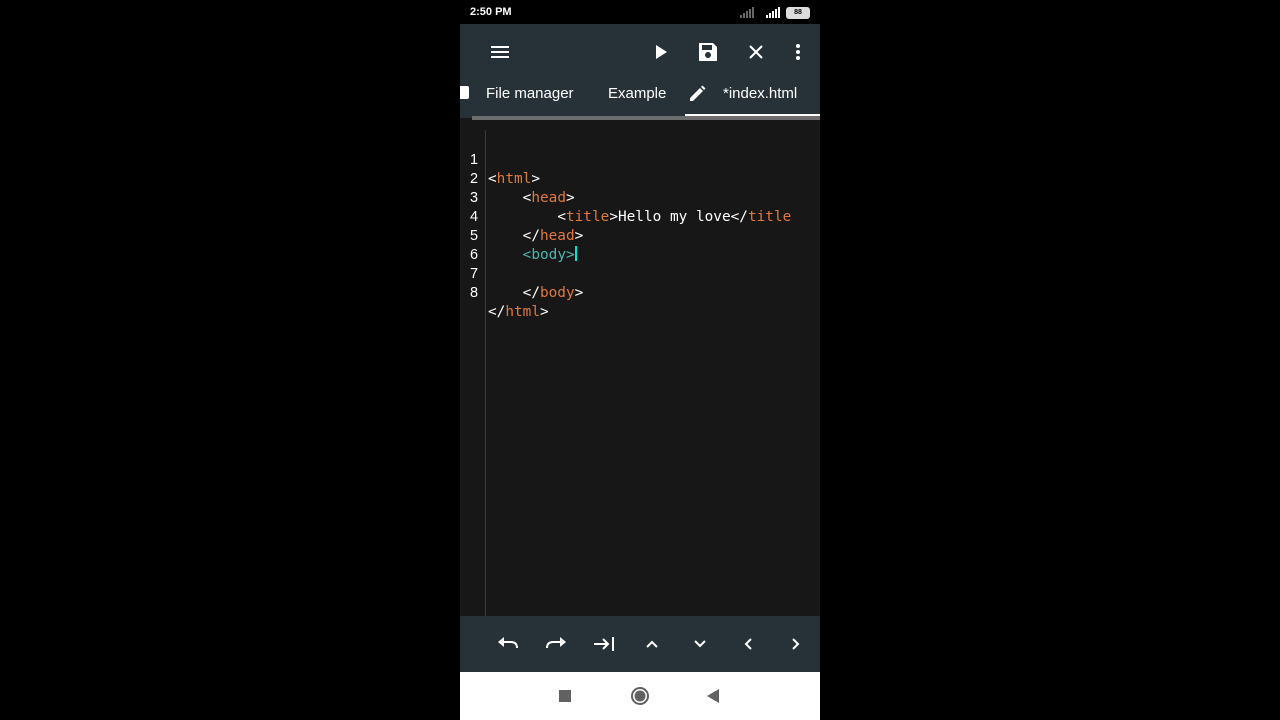 The width and height of the screenshot is (1280, 720). I want to click on cursor-up-button, so click(652, 644).